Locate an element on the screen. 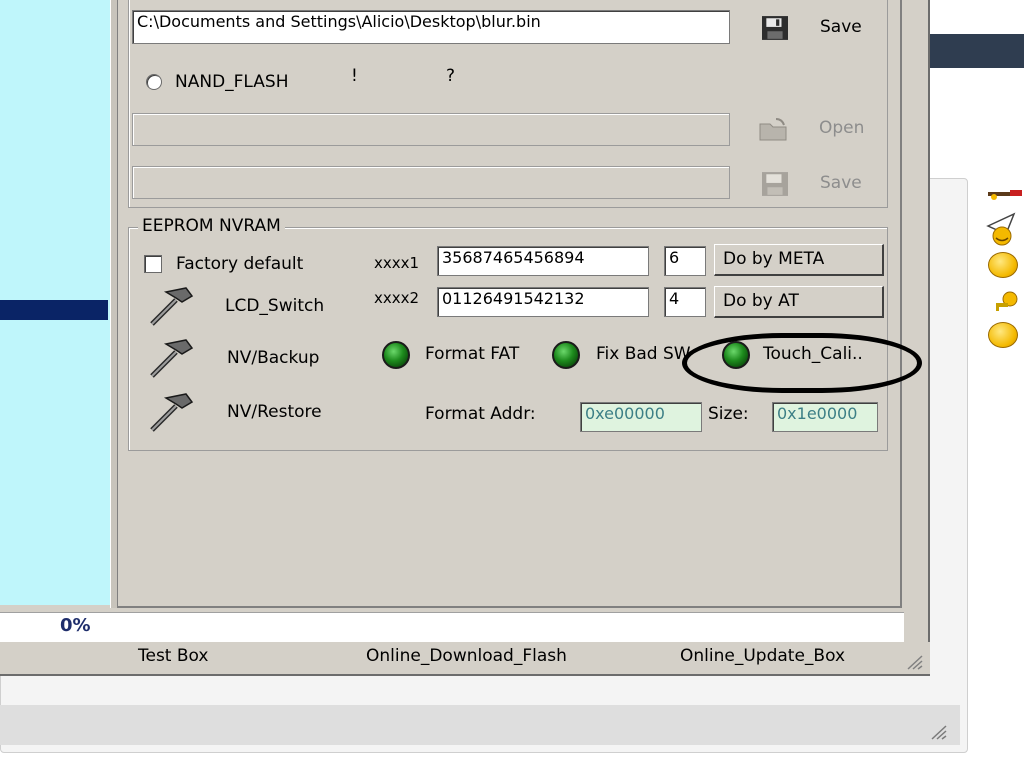 Image resolution: width=1024 pixels, height=768 pixels. open-label: Open is located at coordinates (842, 128).